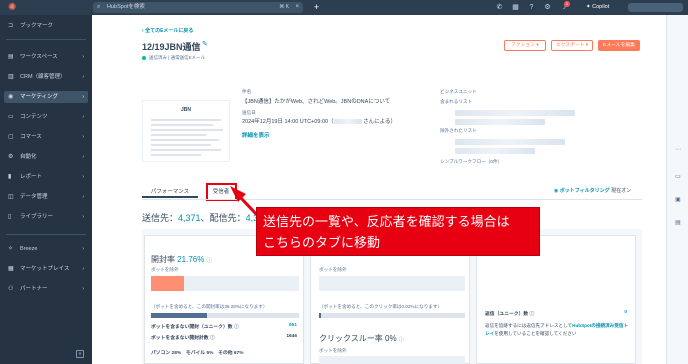 Image resolution: width=688 pixels, height=364 pixels. Describe the element at coordinates (80, 354) in the screenshot. I see `collapse-sidebar-button: «` at that location.